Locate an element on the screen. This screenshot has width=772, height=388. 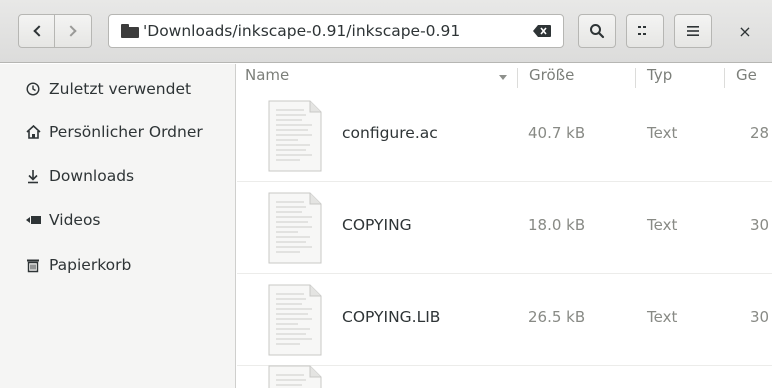
sidebar-item-videos: Videos is located at coordinates (117, 220).